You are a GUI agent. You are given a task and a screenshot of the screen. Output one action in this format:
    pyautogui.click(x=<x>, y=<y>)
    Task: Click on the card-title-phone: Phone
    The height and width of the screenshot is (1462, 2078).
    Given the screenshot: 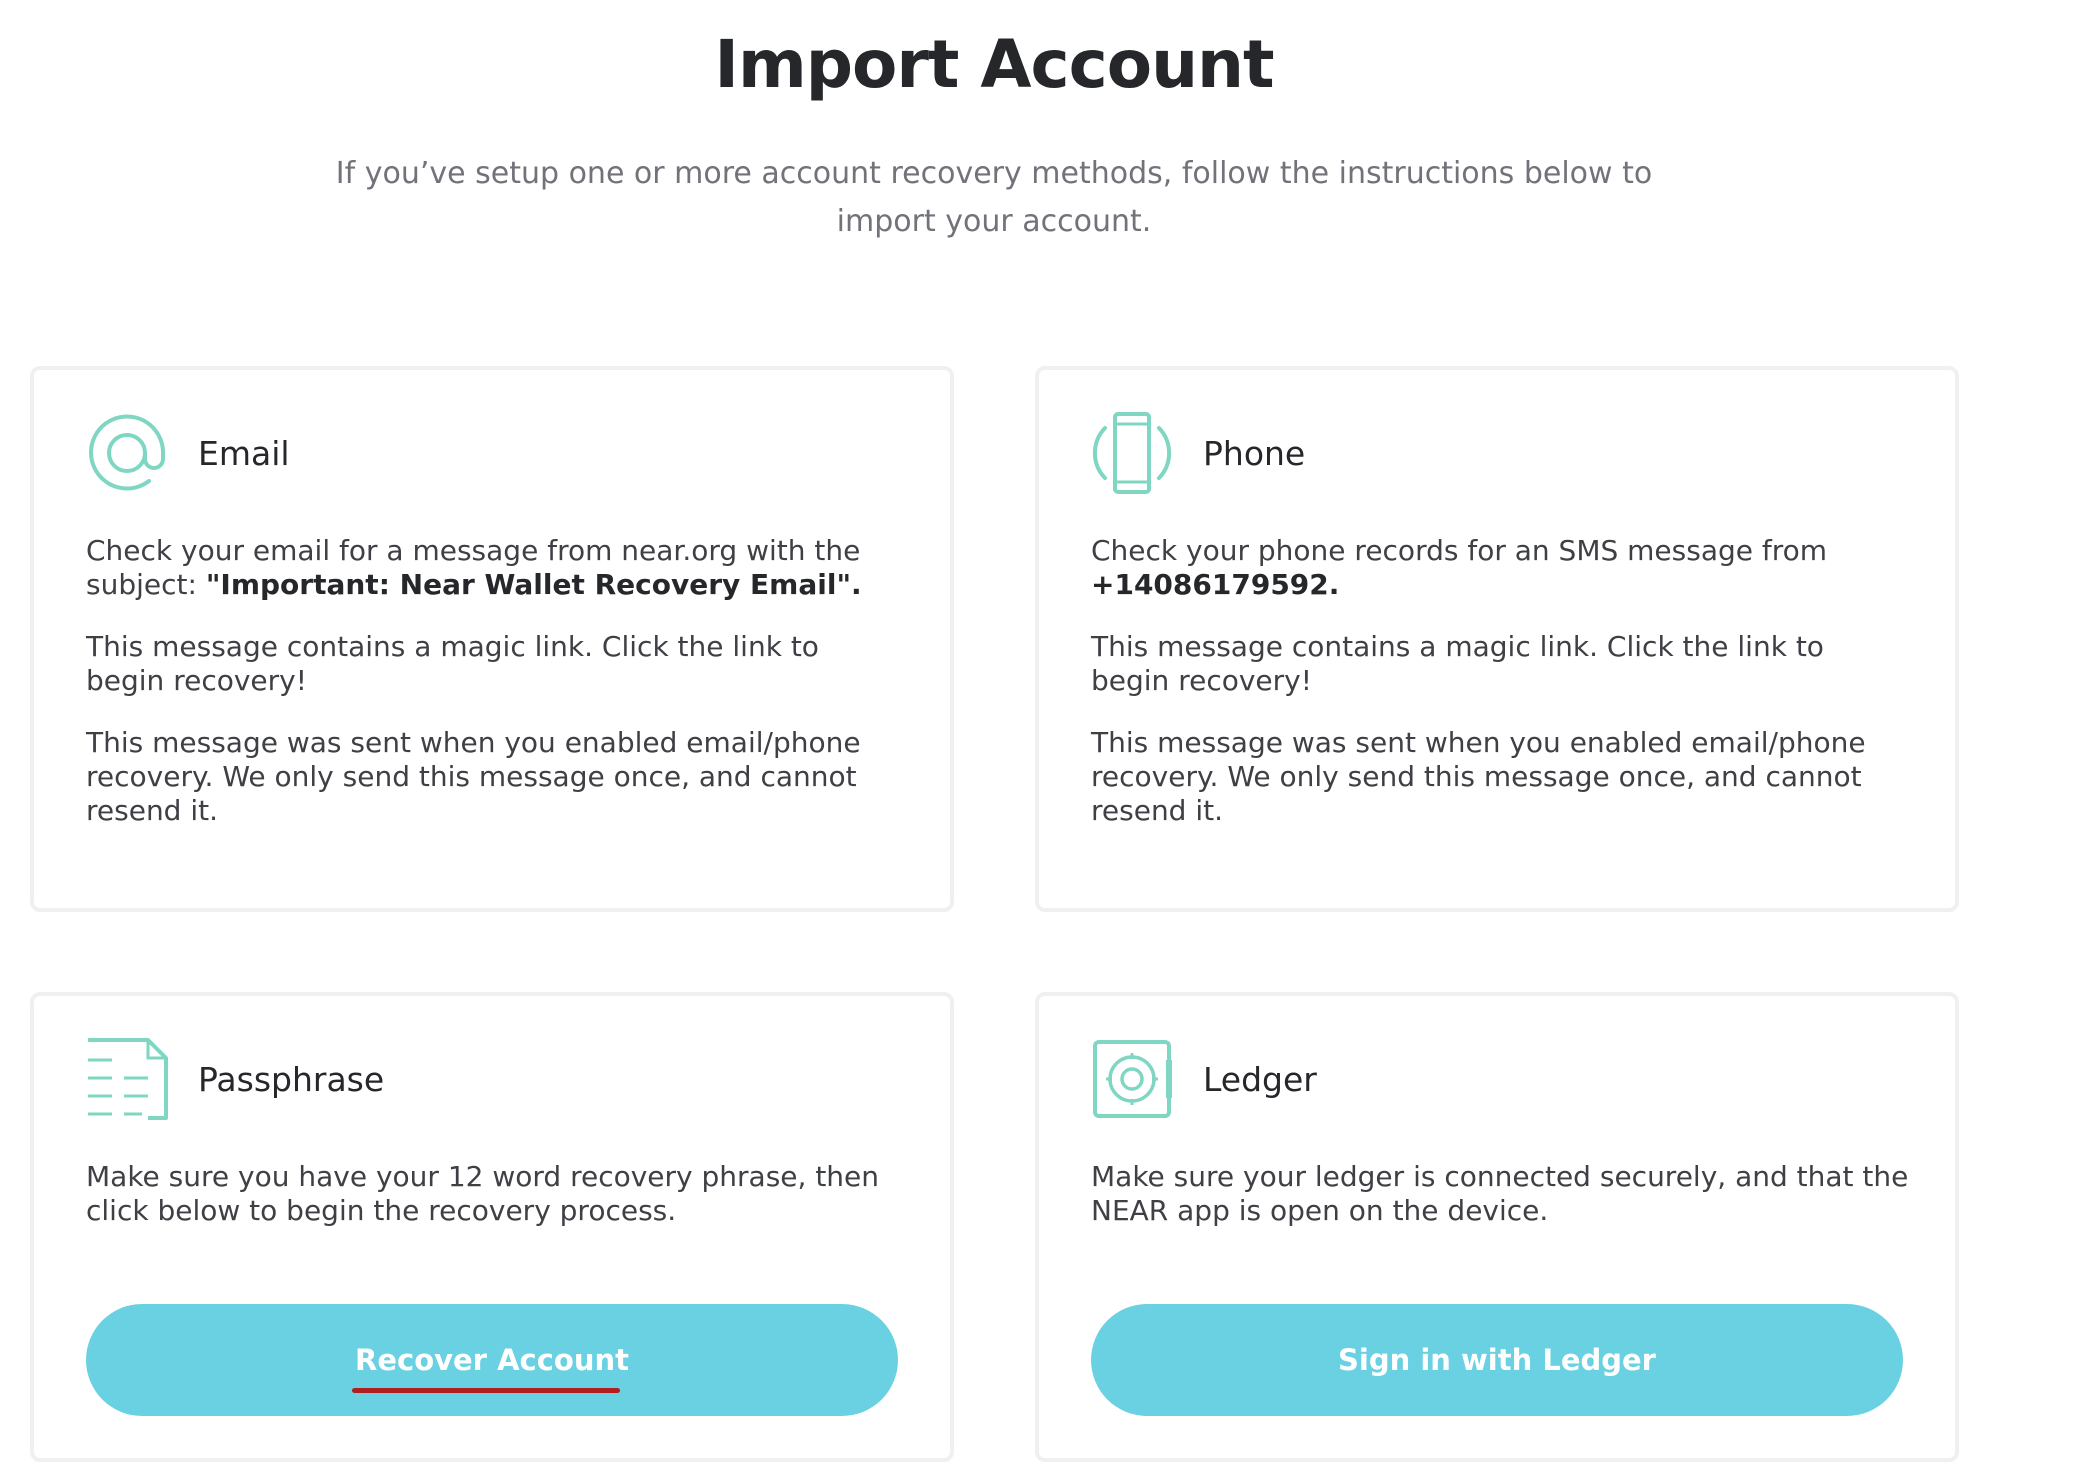 What is the action you would take?
    pyautogui.click(x=1254, y=453)
    